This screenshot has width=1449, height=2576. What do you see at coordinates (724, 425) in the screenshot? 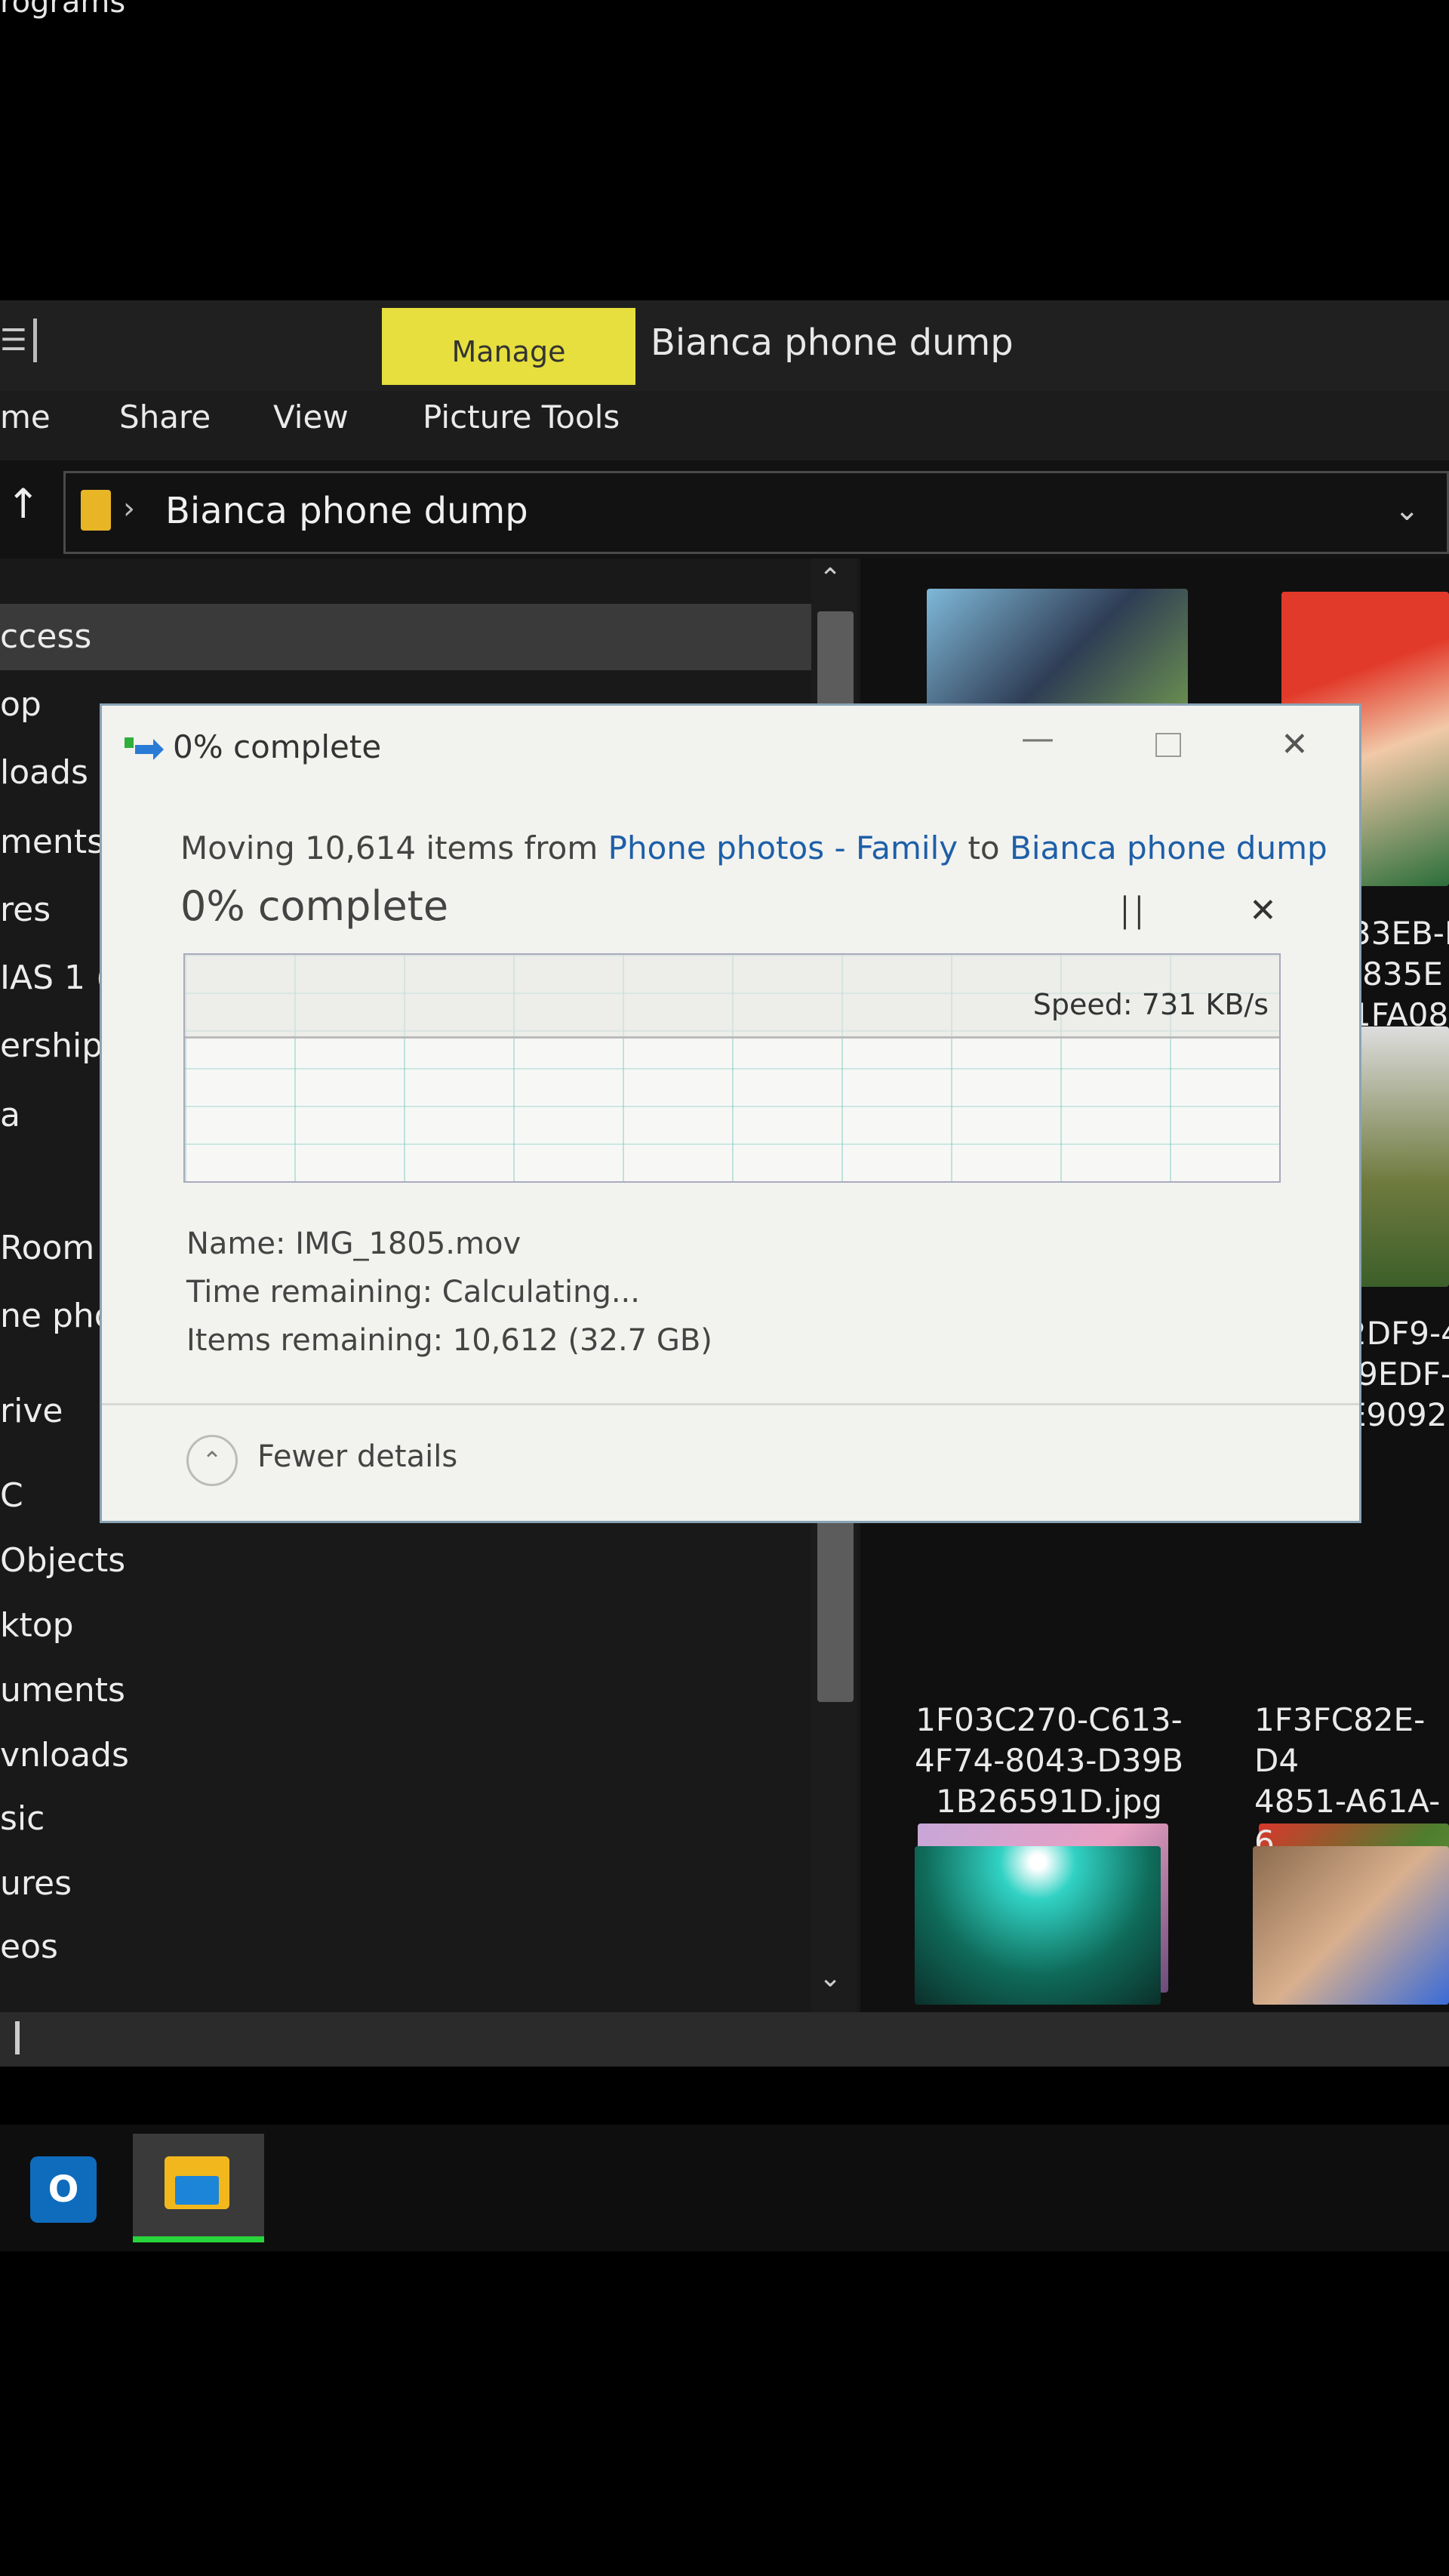
I see `ribbon-tabs: me Share View Picture Tools` at bounding box center [724, 425].